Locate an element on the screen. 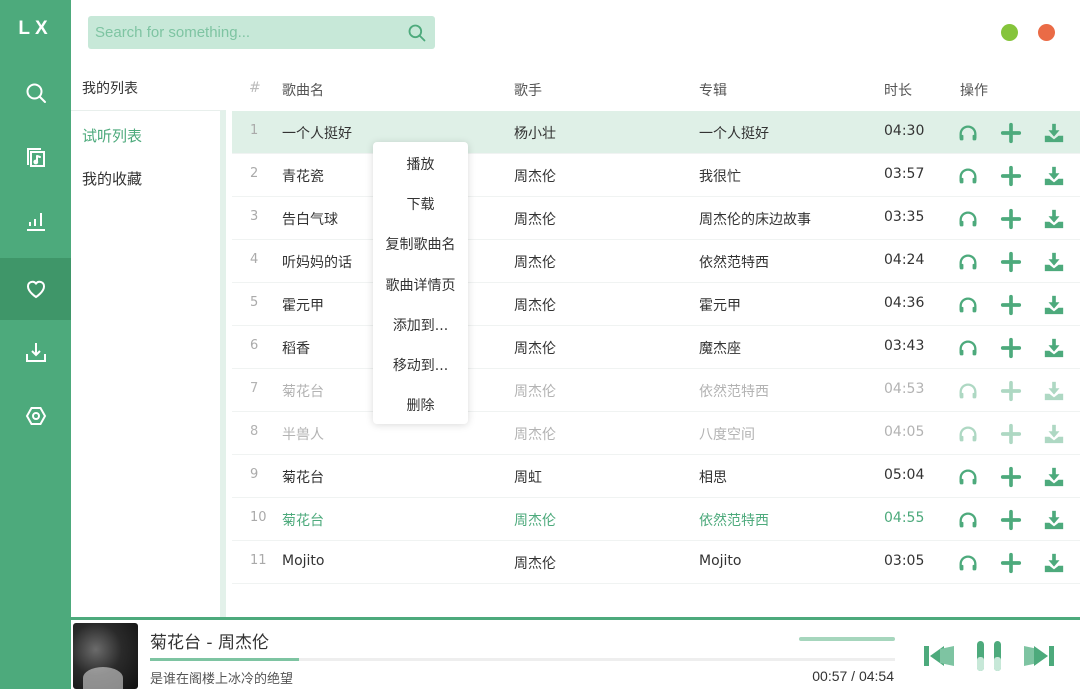 The width and height of the screenshot is (1080, 689). table-row: 5 霍元甲 周杰伦 霍元甲 04:36 is located at coordinates (656, 304).